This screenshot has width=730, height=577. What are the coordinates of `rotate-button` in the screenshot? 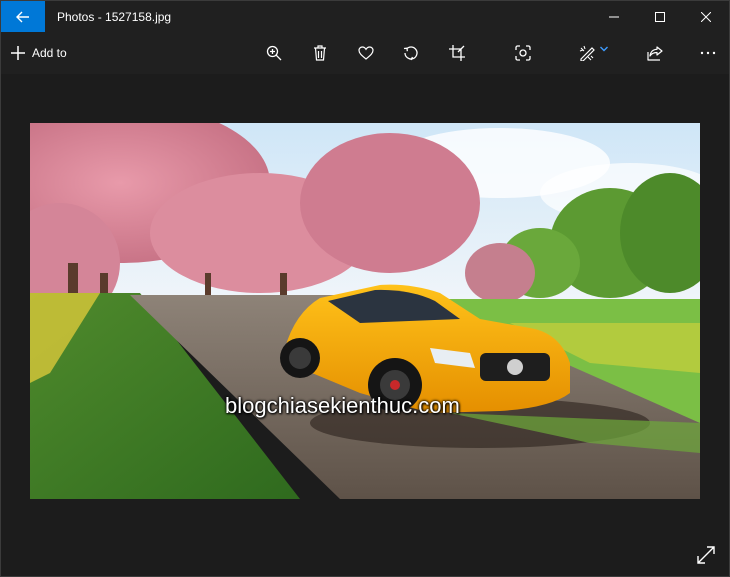 It's located at (411, 53).